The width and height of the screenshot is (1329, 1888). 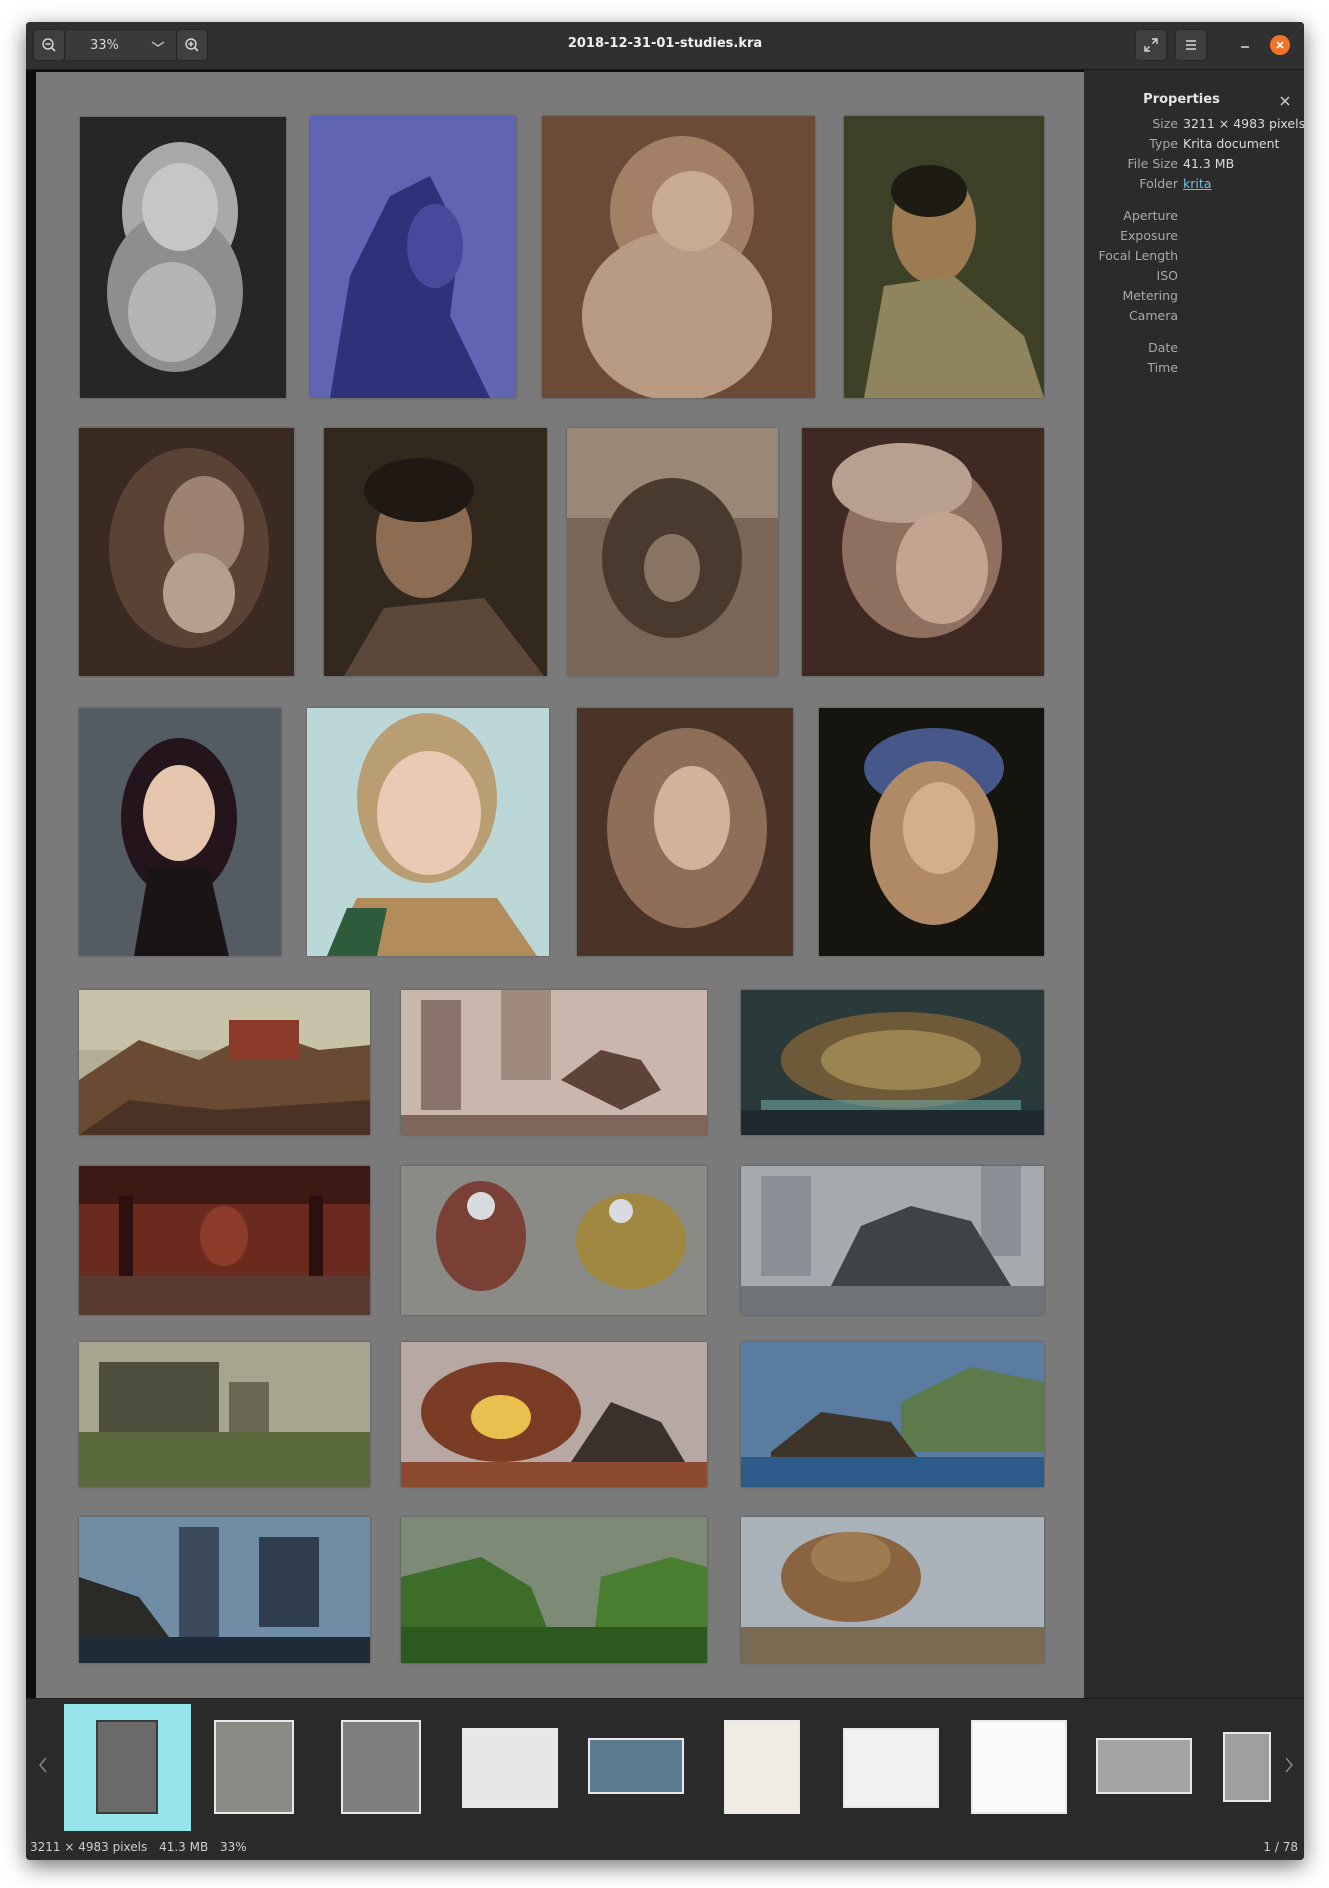 I want to click on chevron-left-icon, so click(x=43, y=1765).